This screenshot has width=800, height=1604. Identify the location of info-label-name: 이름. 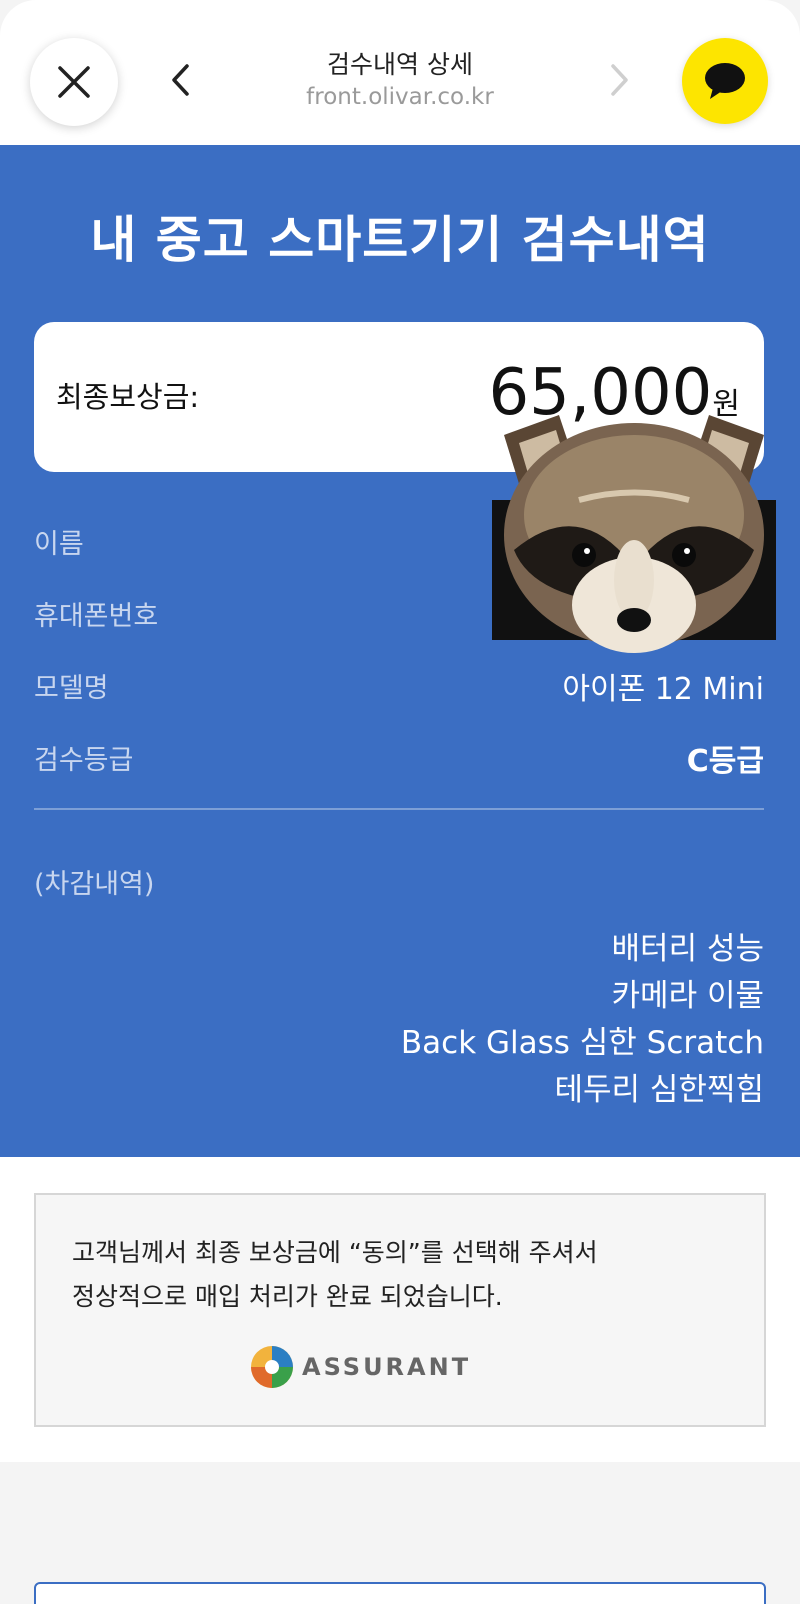
(59, 544).